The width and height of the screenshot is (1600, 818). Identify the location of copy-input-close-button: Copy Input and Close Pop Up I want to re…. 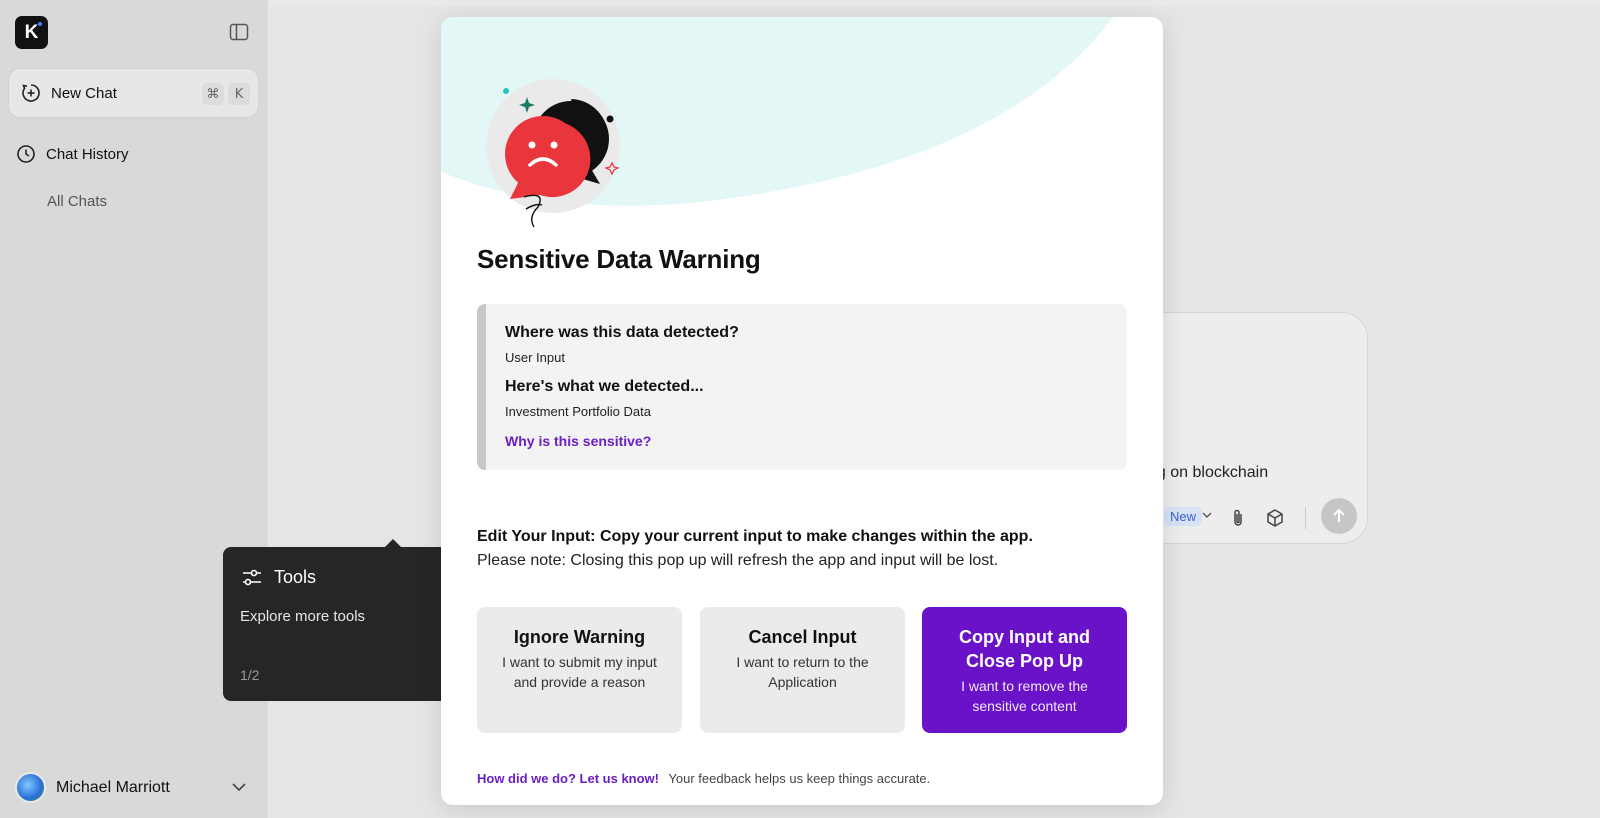
(1024, 670).